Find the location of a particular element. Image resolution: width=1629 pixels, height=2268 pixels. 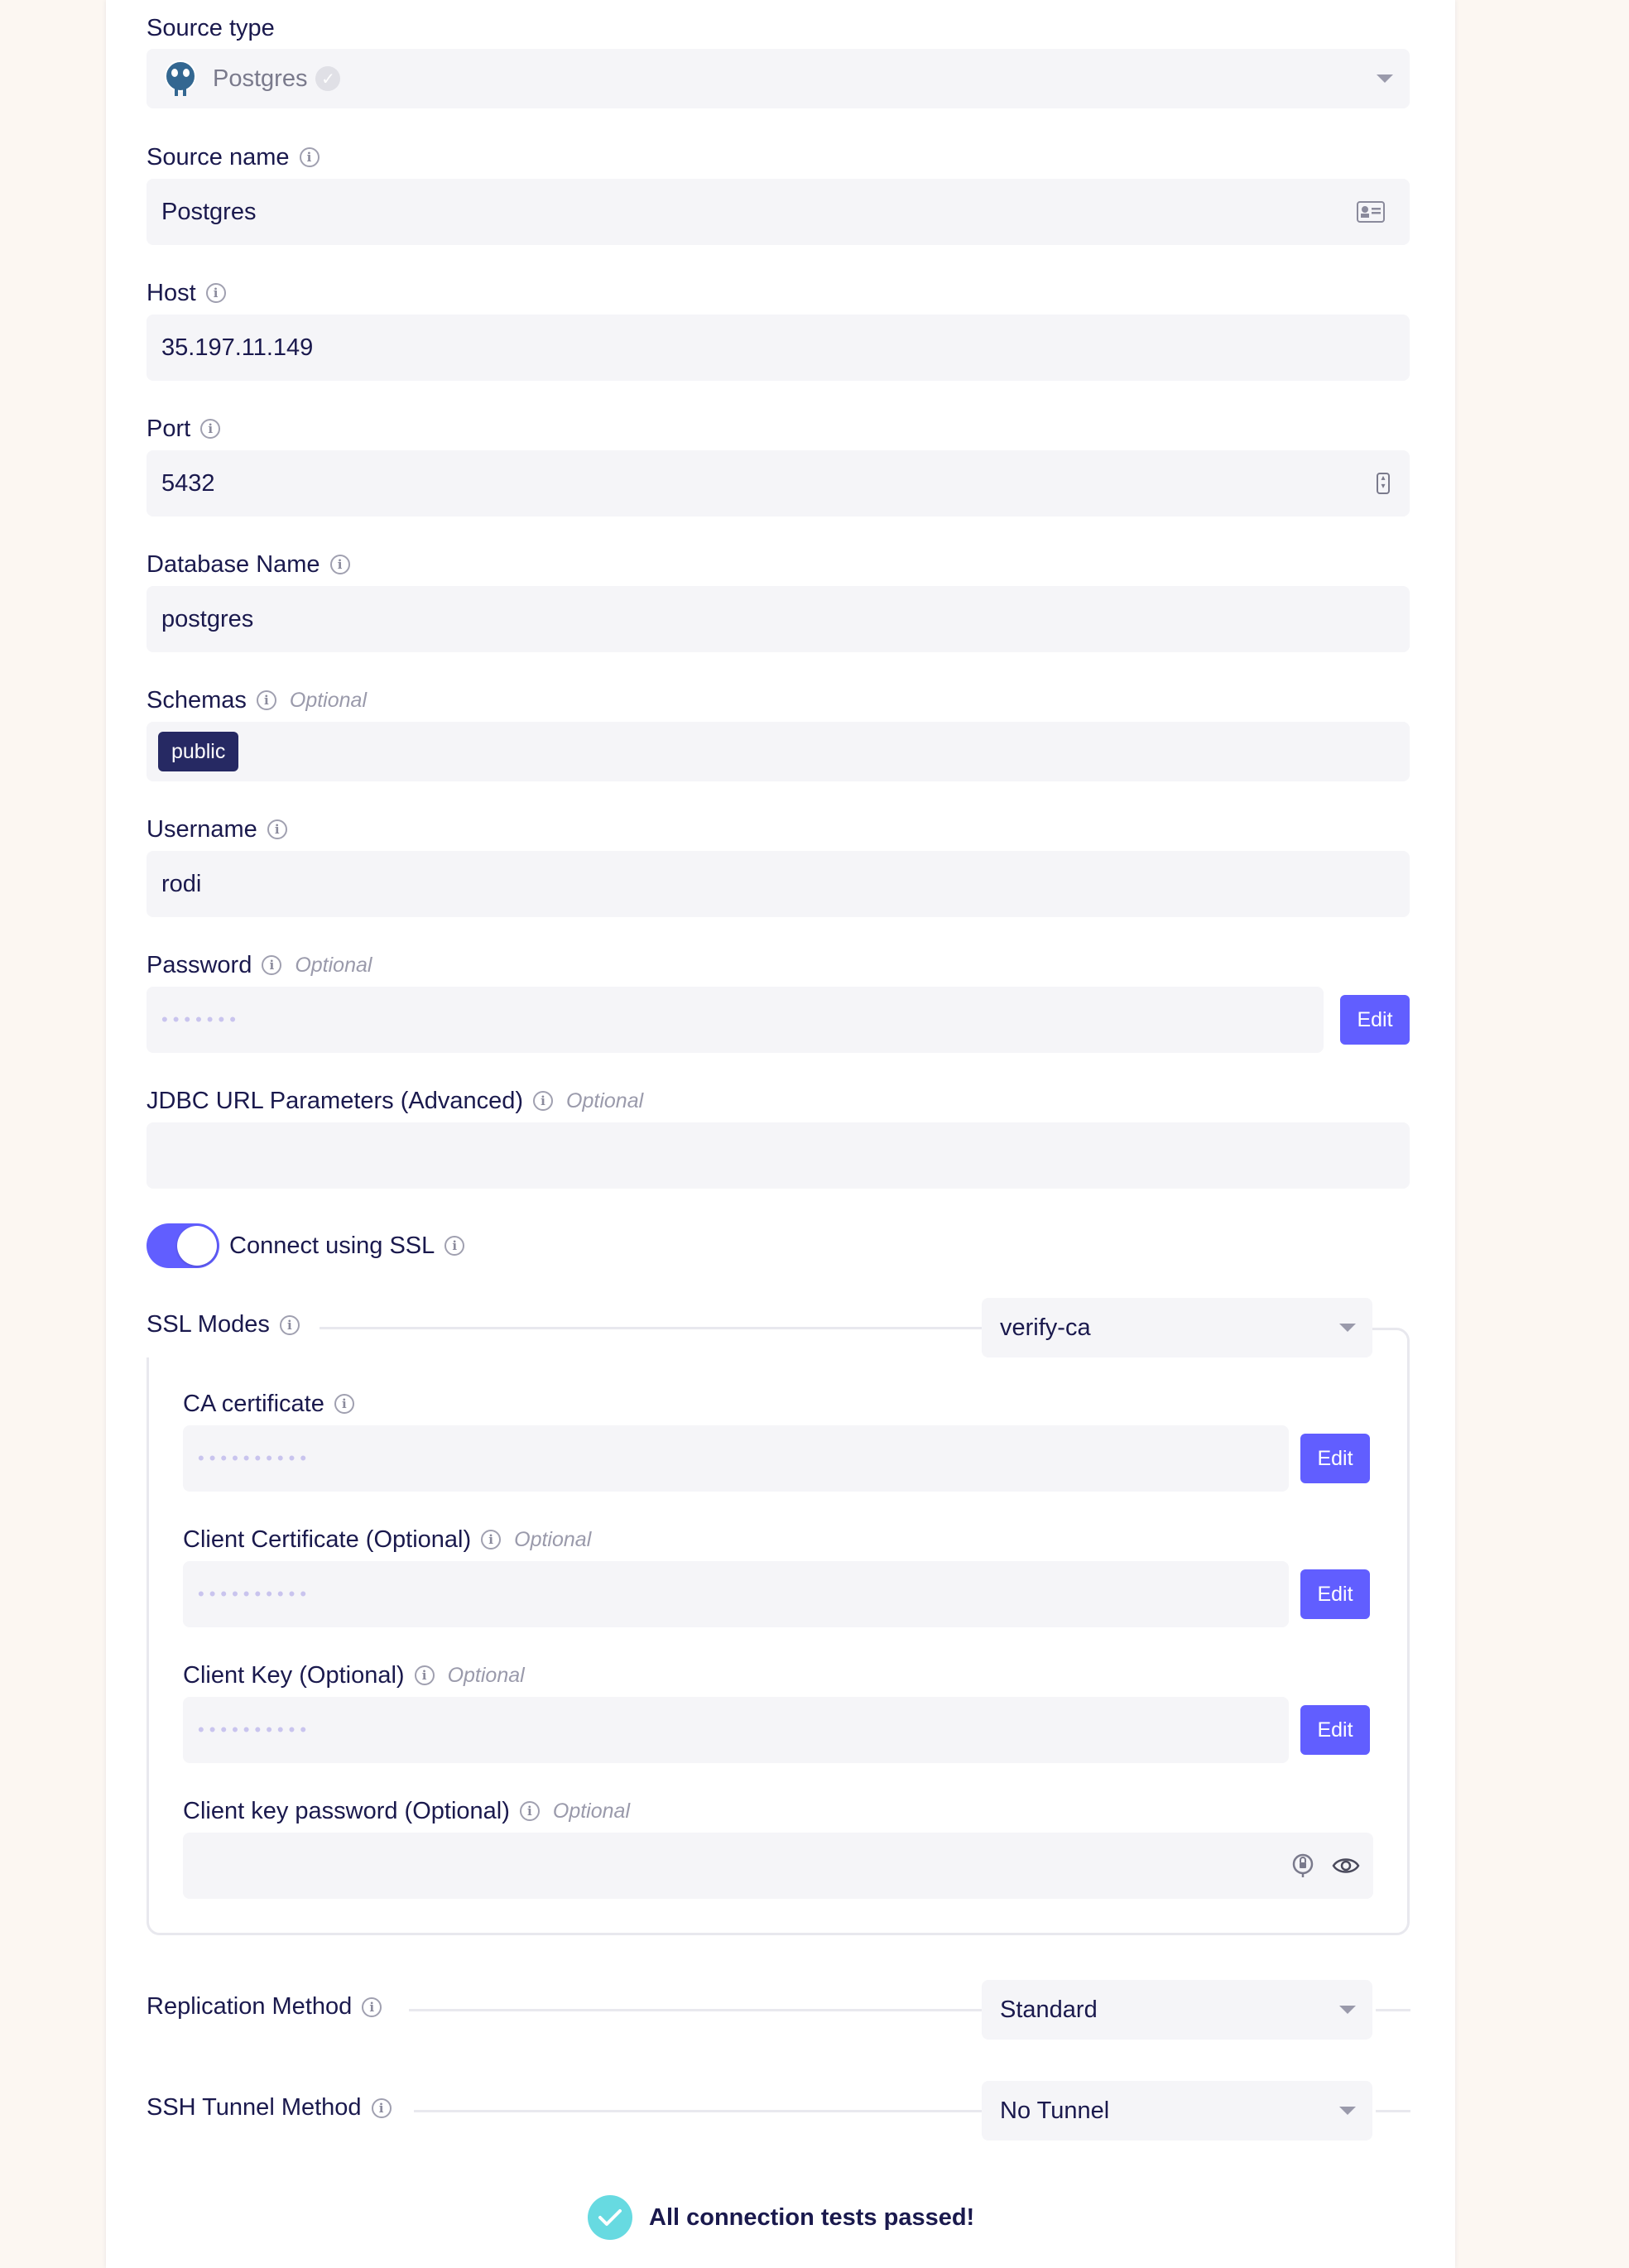

password-edit-button: Edit is located at coordinates (1375, 1020).